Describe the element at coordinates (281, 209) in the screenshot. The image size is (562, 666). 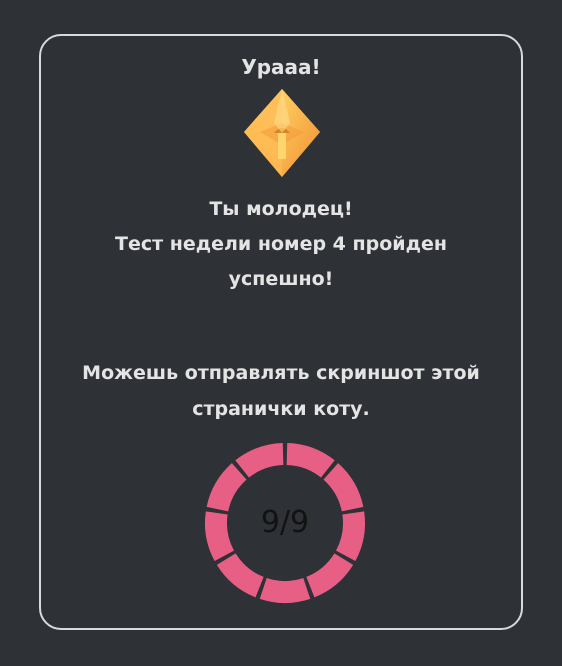
I see `message-line: Ты молодец!` at that location.